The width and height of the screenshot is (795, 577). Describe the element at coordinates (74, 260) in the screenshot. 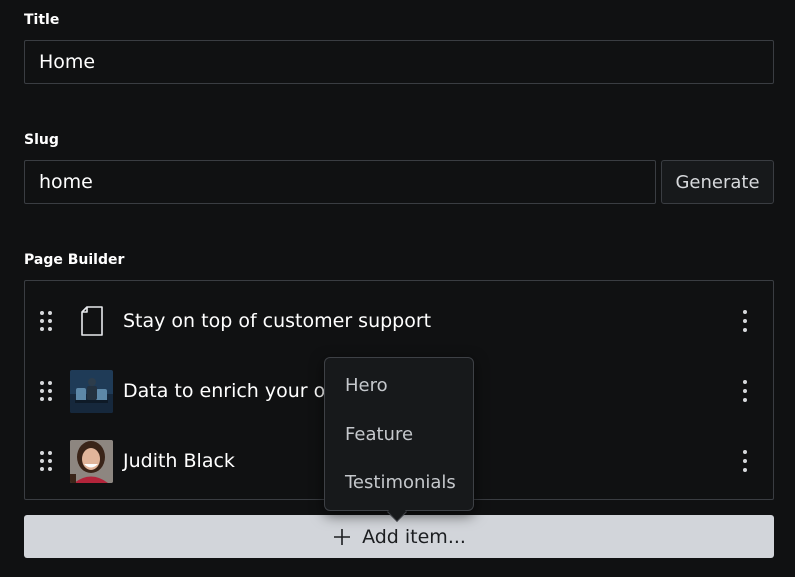

I see `page-builder-label: Page Builder` at that location.